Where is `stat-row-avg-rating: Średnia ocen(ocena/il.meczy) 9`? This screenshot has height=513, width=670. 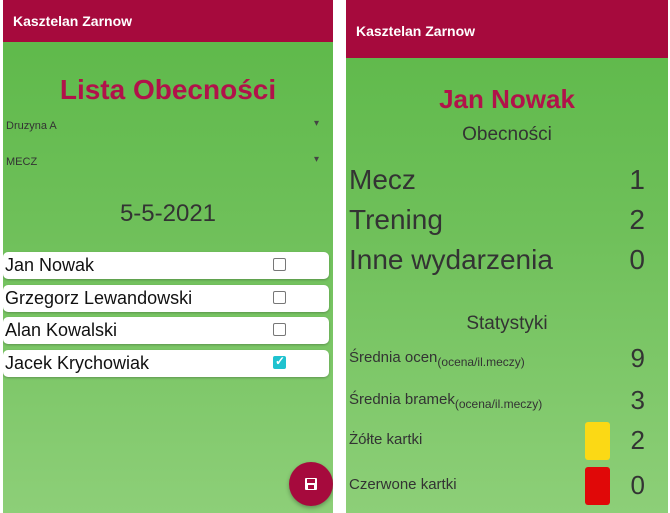
stat-row-avg-rating: Średnia ocen(ocena/il.meczy) 9 is located at coordinates (497, 360).